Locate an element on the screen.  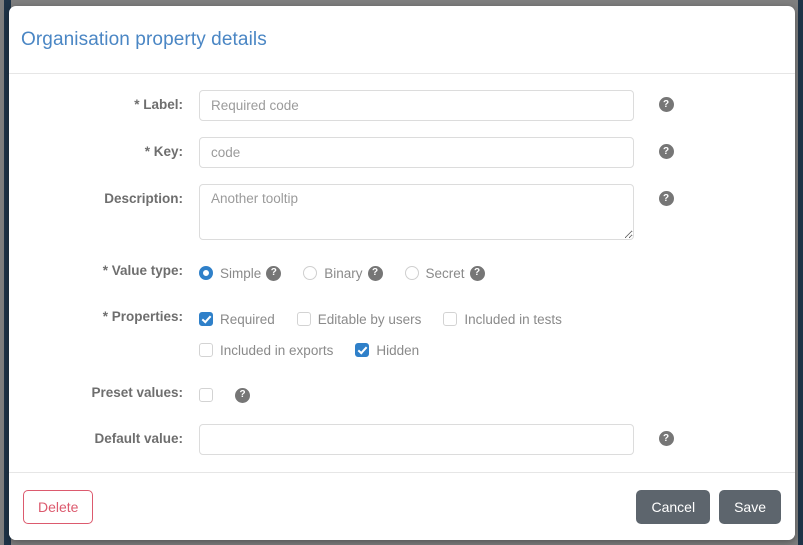
default-value-help-wrap: ? is located at coordinates (666, 435).